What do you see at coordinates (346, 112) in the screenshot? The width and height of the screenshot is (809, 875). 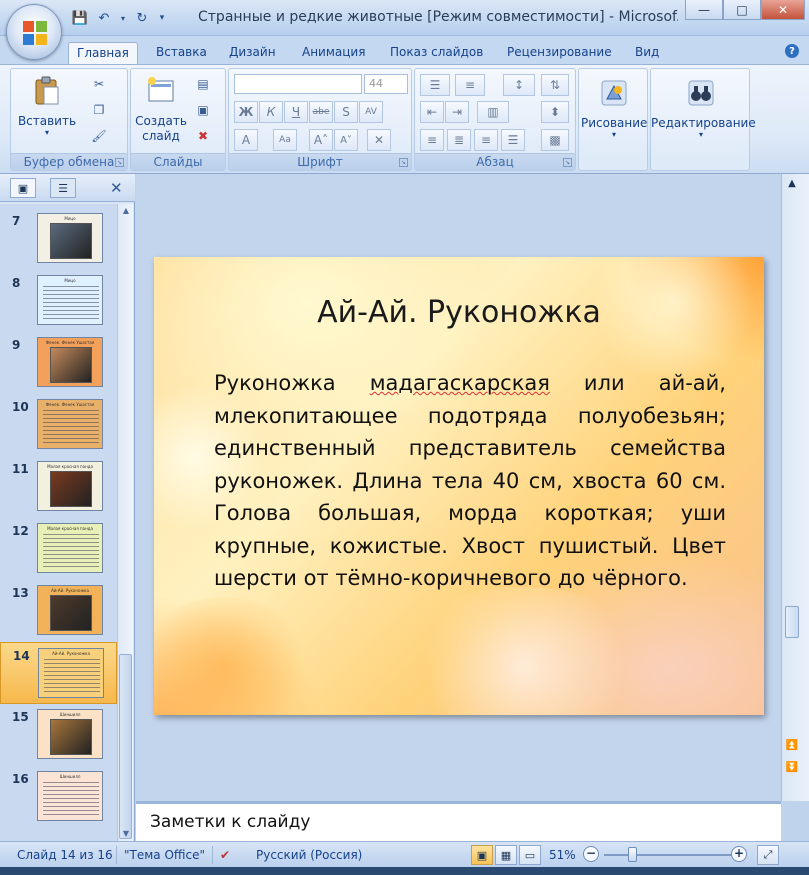 I see `shadow-button: S` at bounding box center [346, 112].